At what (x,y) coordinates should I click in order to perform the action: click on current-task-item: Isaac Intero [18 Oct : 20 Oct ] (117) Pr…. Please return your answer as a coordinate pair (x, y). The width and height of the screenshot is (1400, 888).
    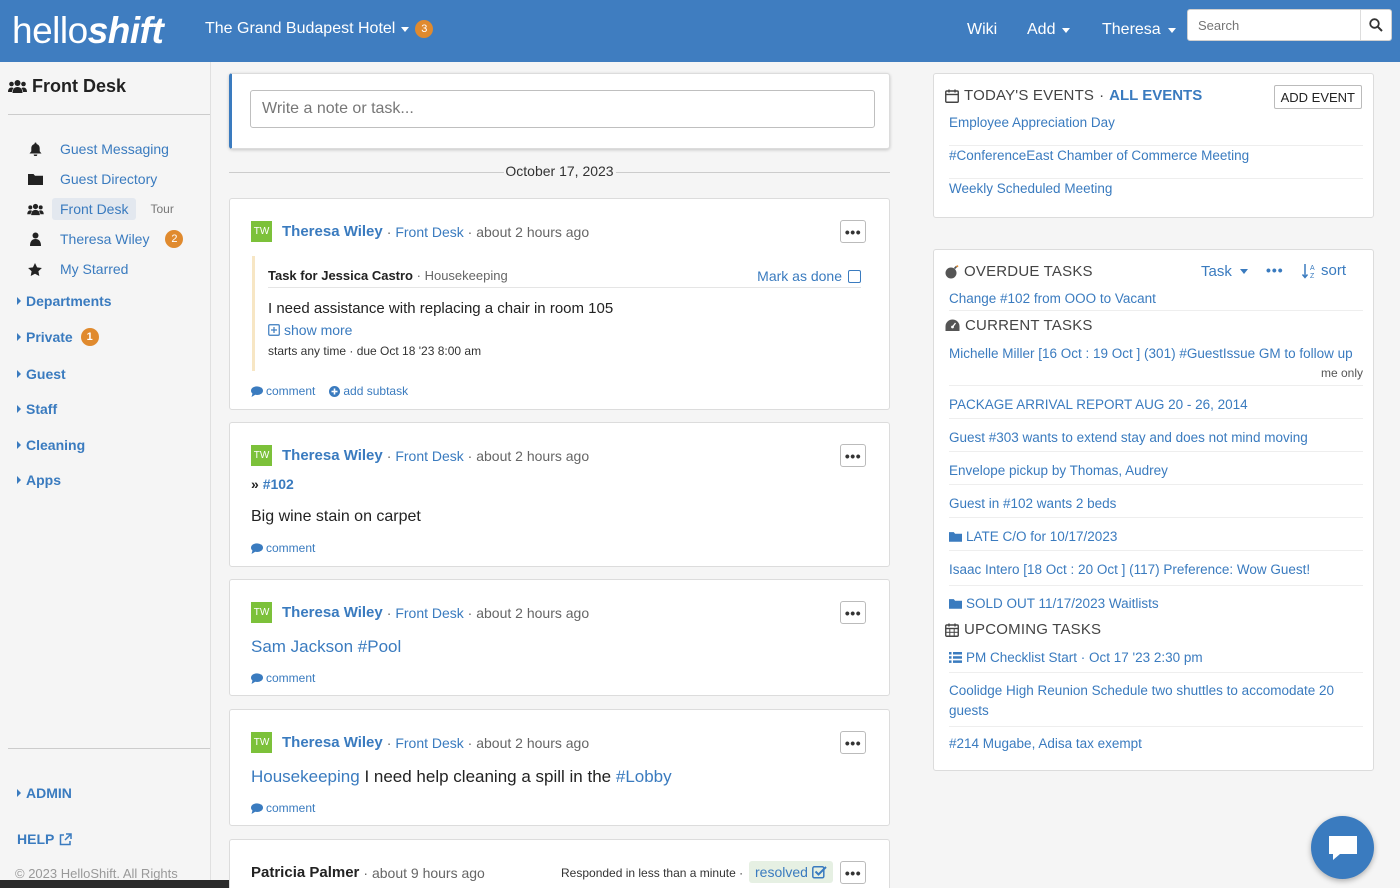
    Looking at the image, I should click on (1156, 573).